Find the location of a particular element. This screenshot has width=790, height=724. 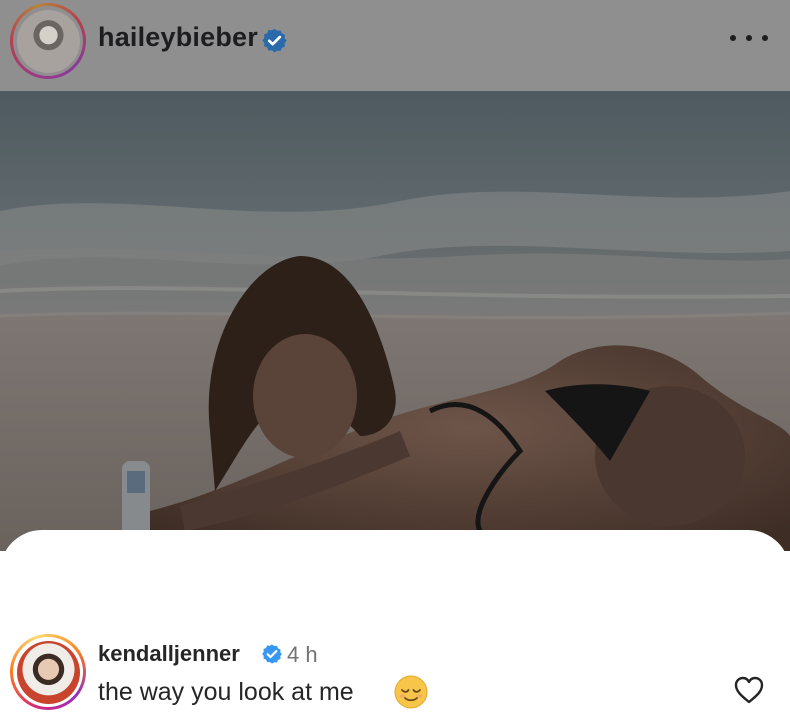

comment-avatar-ring is located at coordinates (48, 672).